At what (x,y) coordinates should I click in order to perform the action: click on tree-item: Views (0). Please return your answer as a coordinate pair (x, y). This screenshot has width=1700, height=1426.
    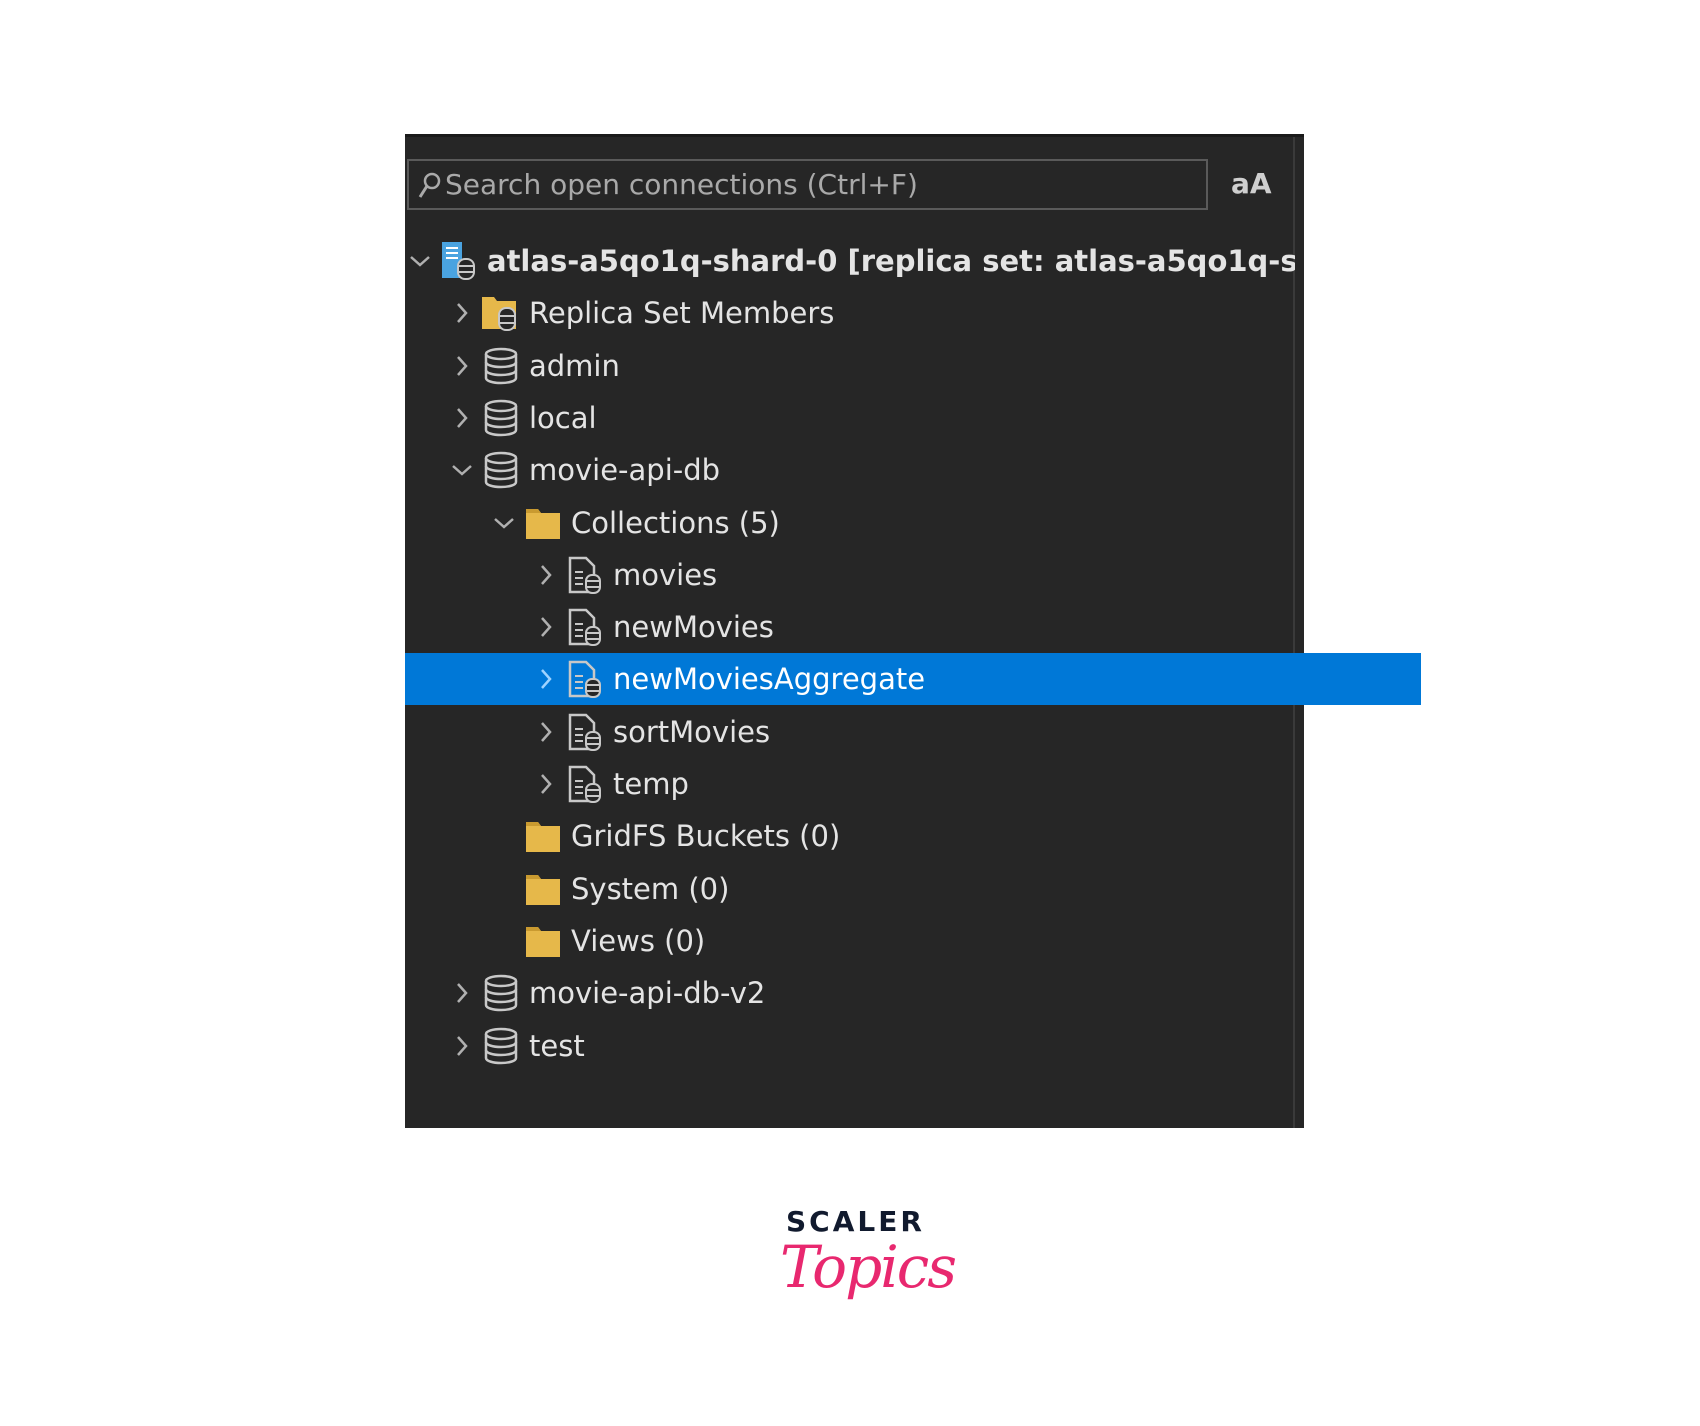
    Looking at the image, I should click on (892, 941).